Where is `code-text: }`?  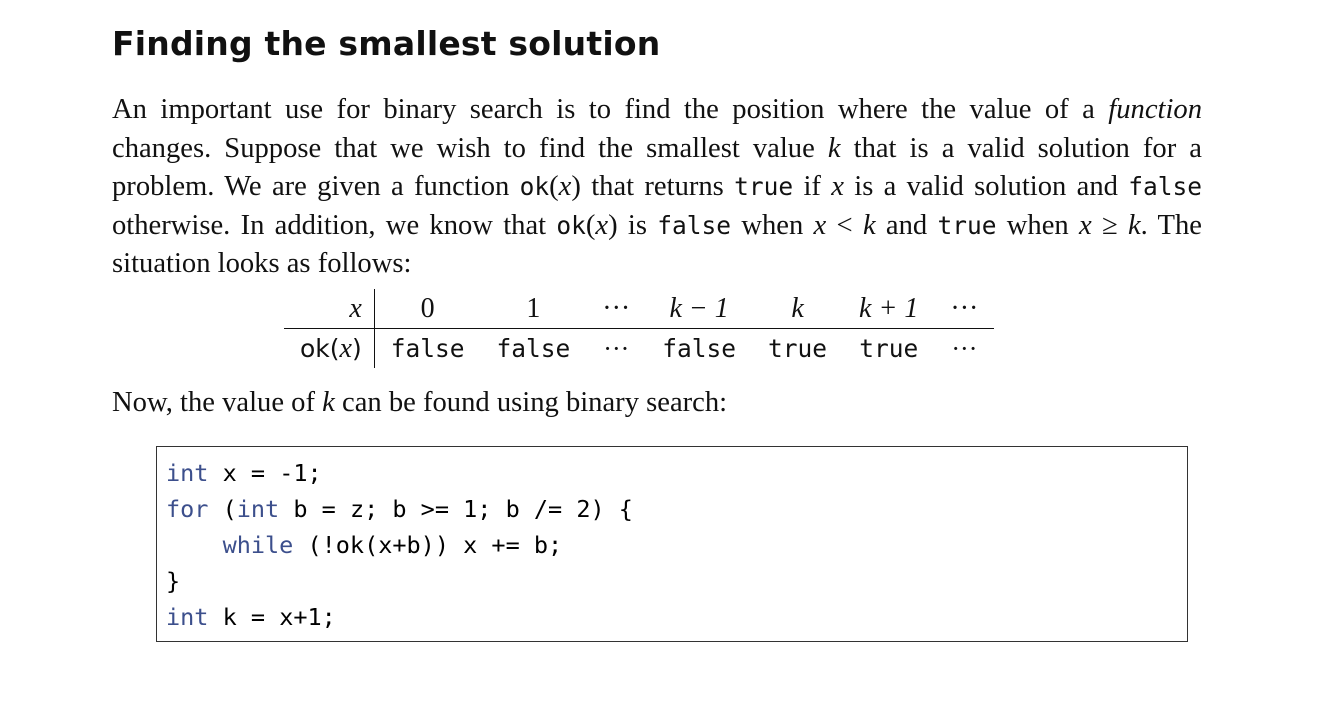 code-text: } is located at coordinates (173, 581).